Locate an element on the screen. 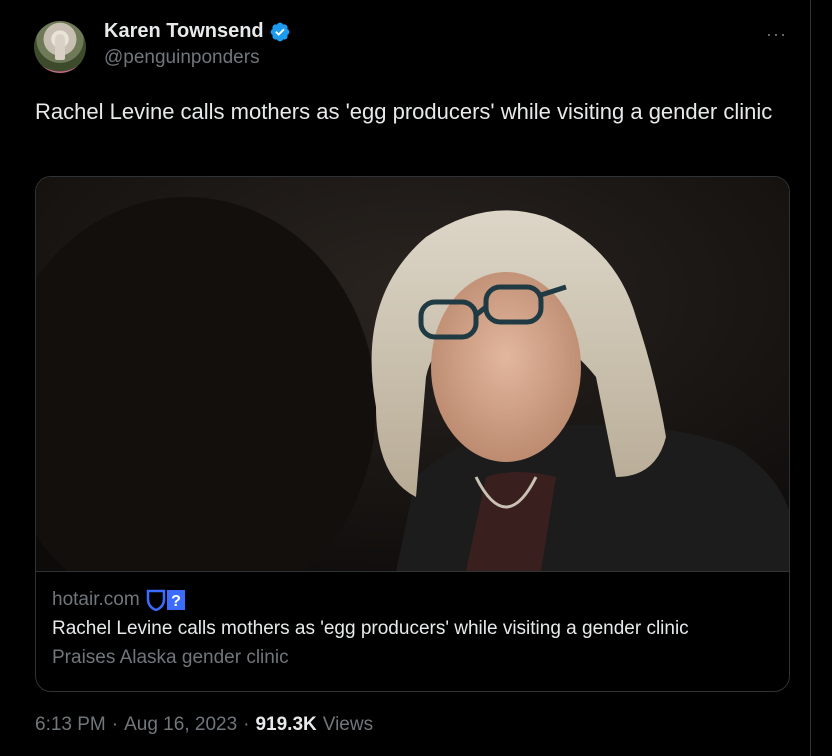  author-handle: @penguinponders is located at coordinates (182, 58).